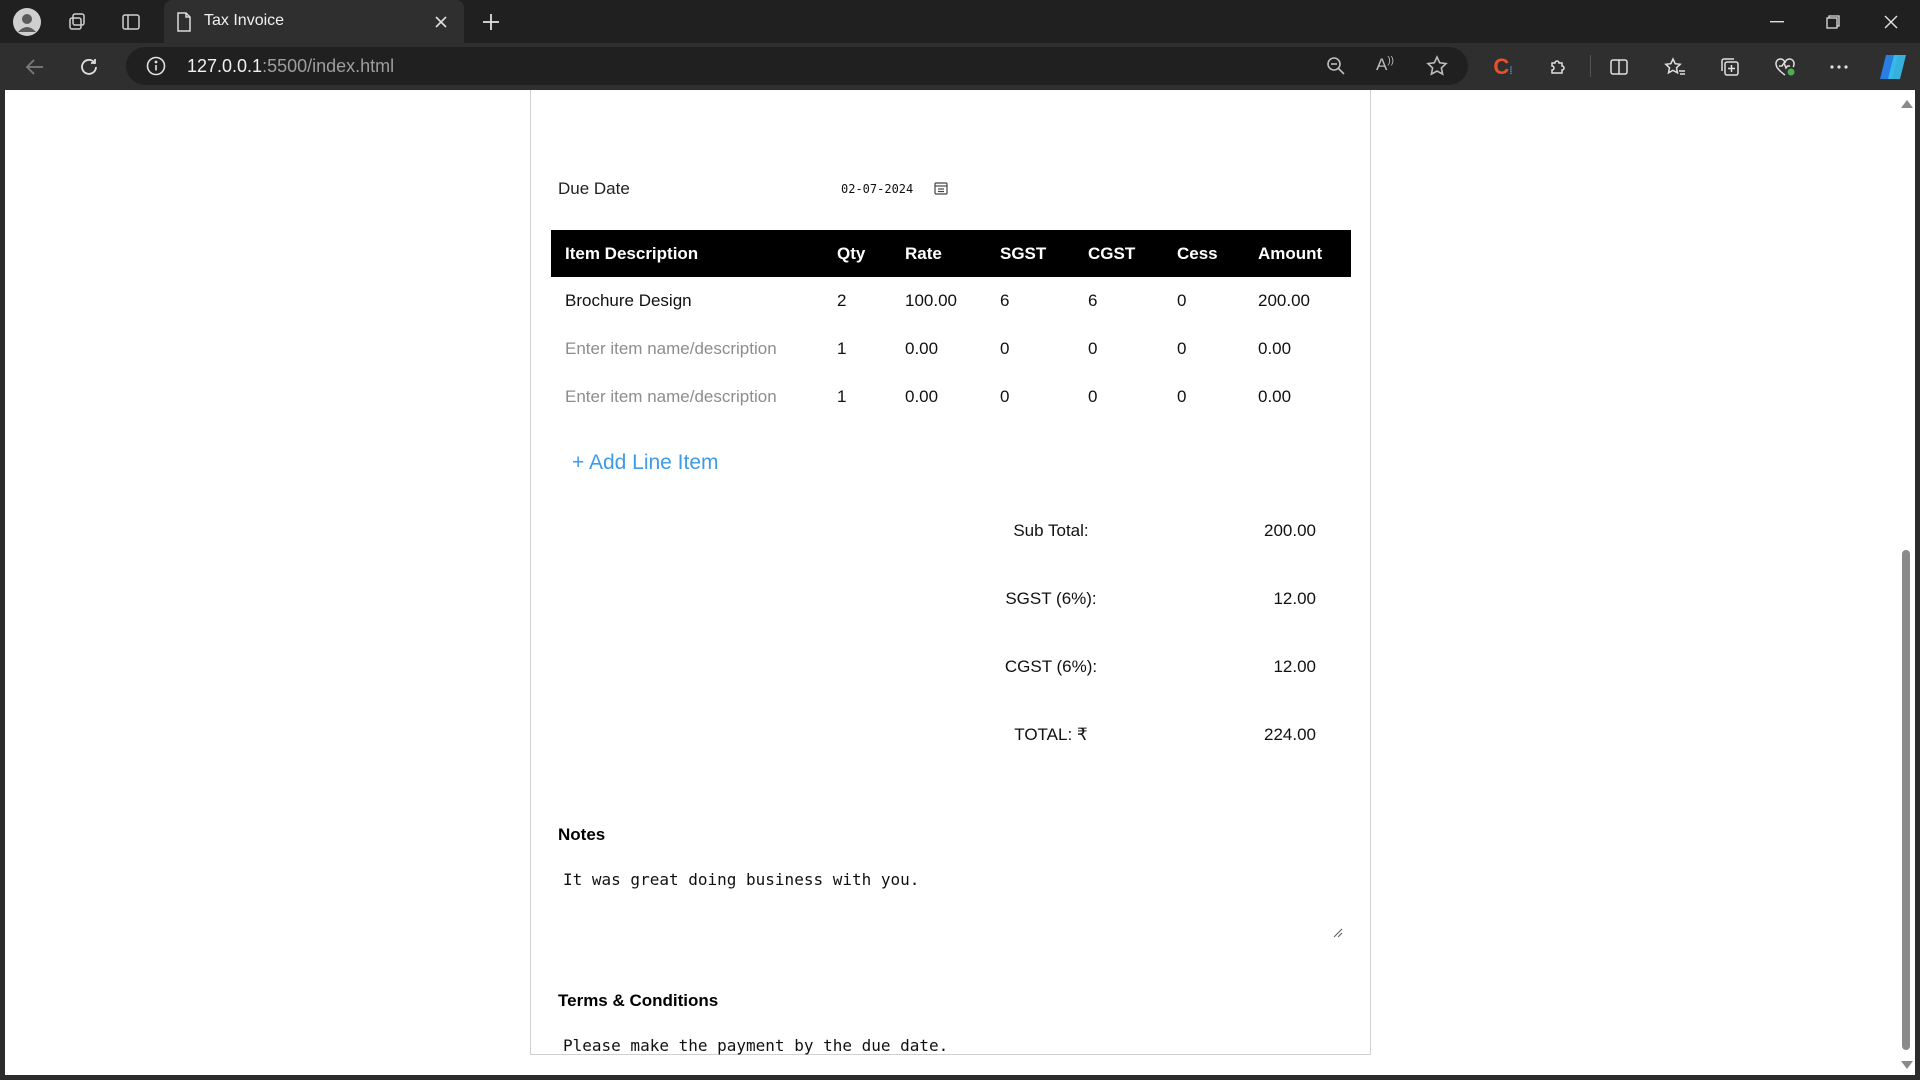  I want to click on scrollbar-thumb, so click(1906, 800).